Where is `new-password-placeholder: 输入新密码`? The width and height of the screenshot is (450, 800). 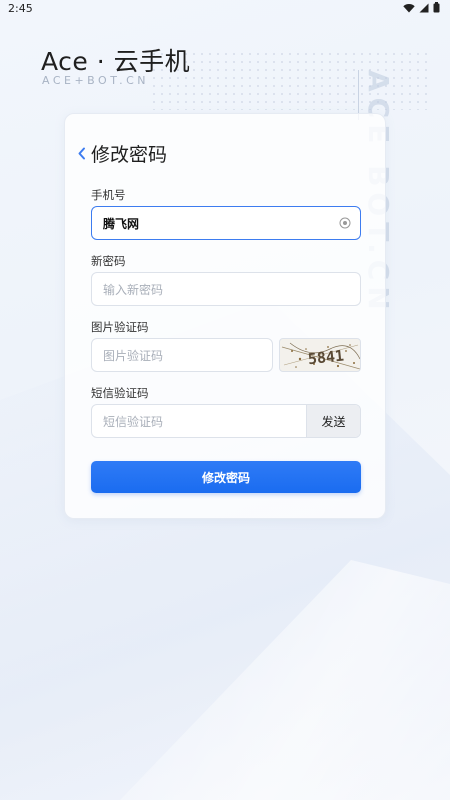 new-password-placeholder: 输入新密码 is located at coordinates (133, 289).